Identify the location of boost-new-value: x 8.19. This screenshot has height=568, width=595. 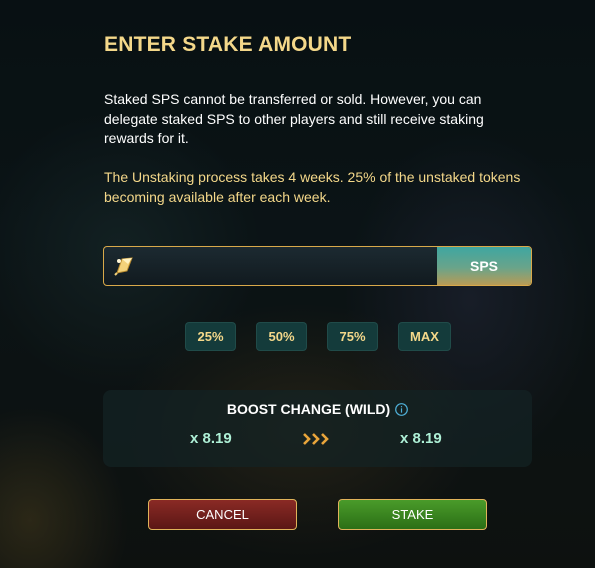
(421, 438).